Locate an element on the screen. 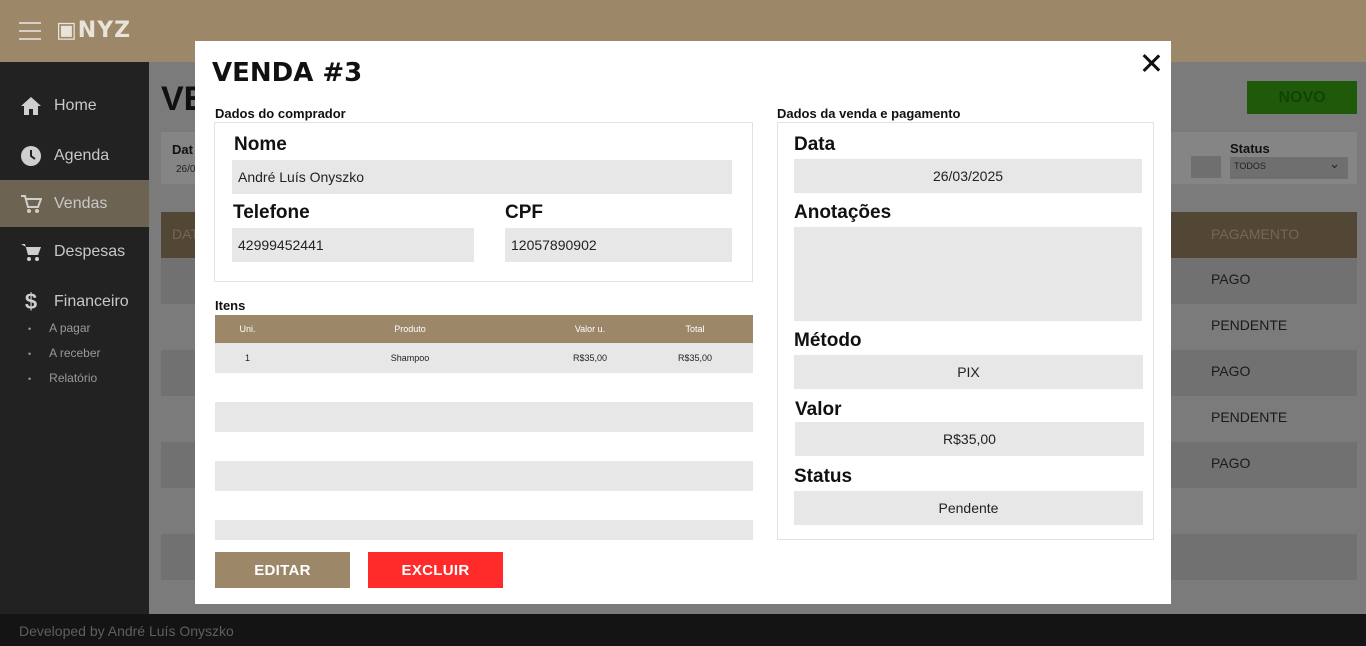 This screenshot has height=646, width=1366. status-filter-label: Status is located at coordinates (1250, 148).